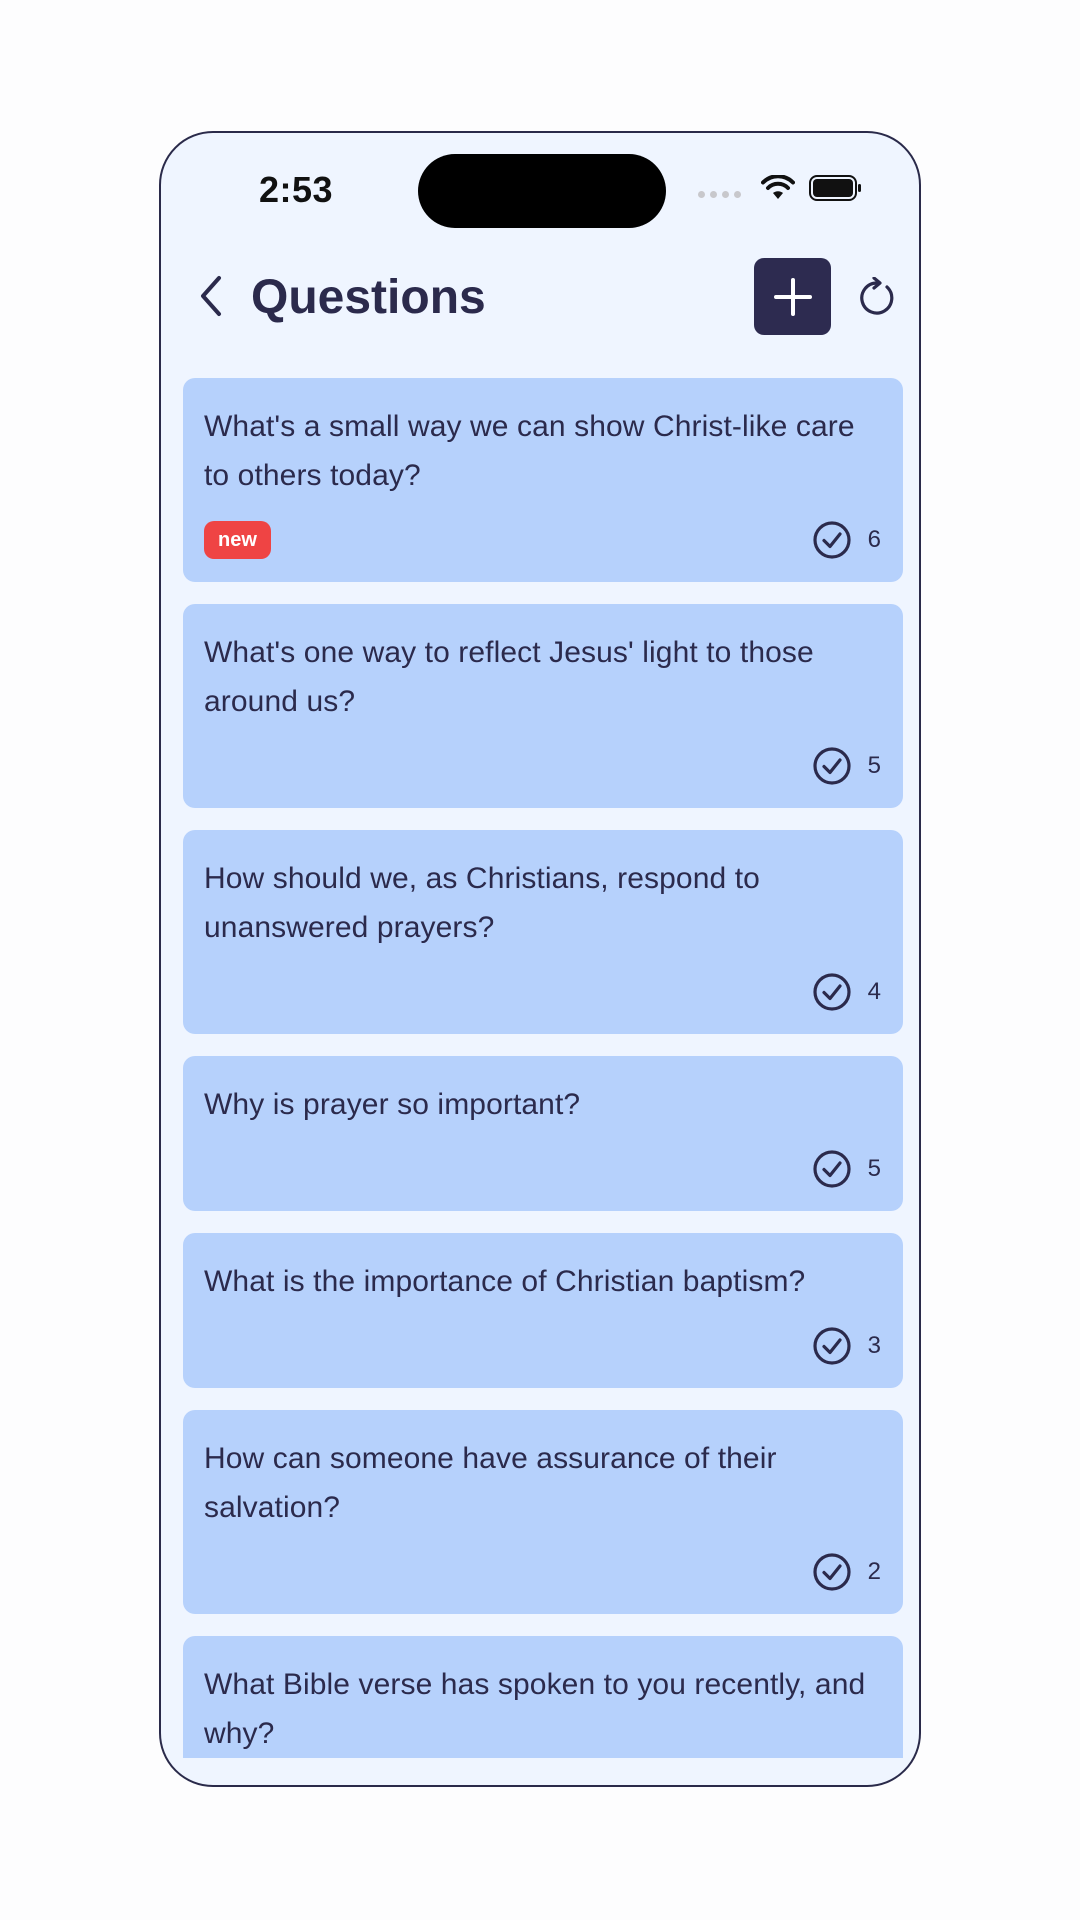  Describe the element at coordinates (542, 1572) in the screenshot. I see `card-footer: 2` at that location.